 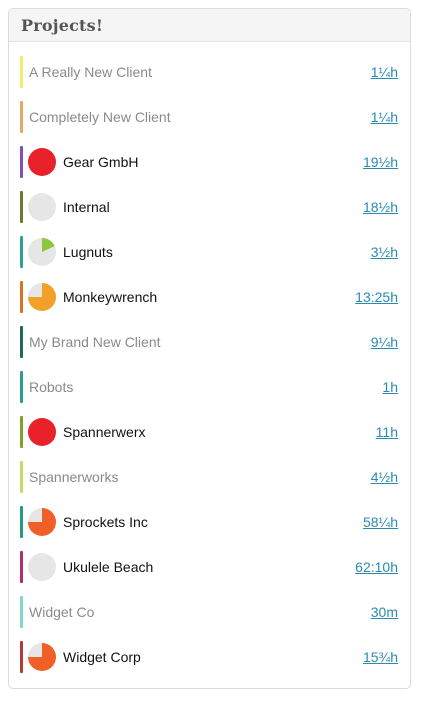 I want to click on project-row: Sprockets Inc 58¼h, so click(x=209, y=522).